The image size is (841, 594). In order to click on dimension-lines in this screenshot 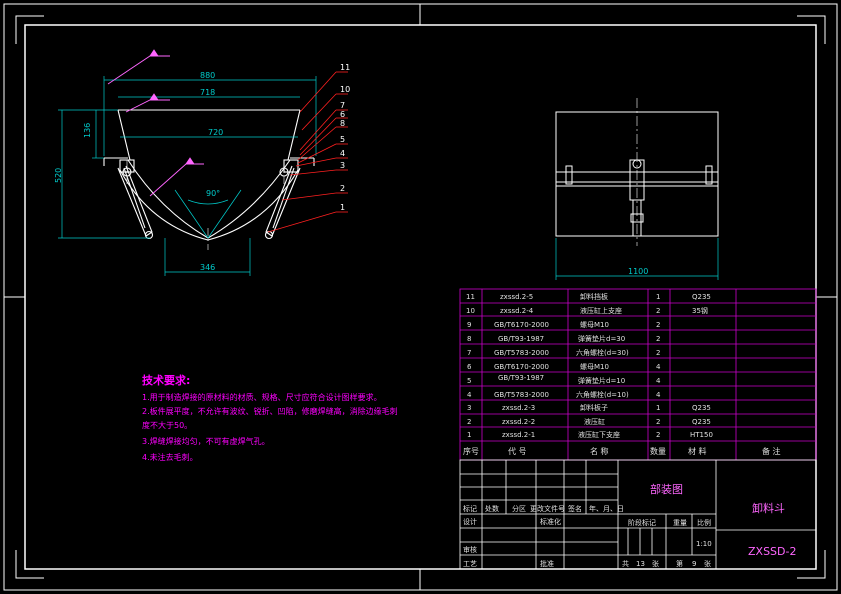, I will do `click(187, 176)`.